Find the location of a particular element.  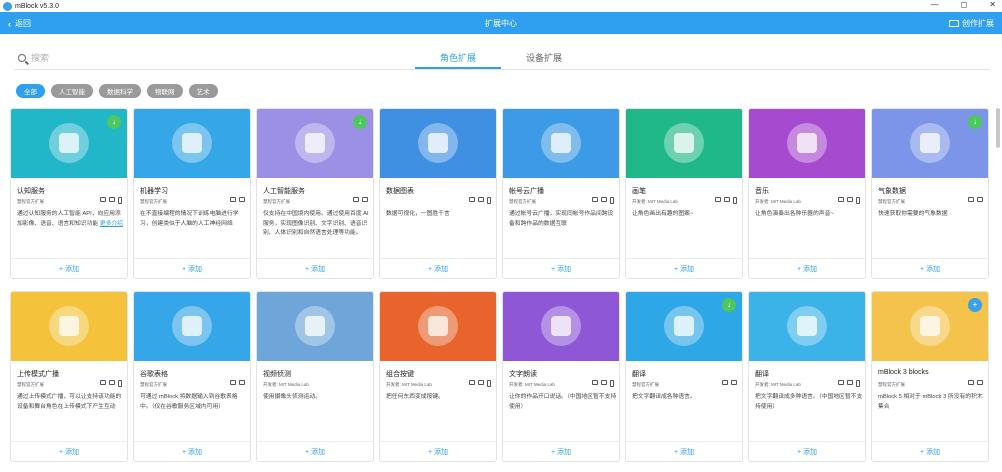

extension-name: 机器学习 is located at coordinates (154, 191).